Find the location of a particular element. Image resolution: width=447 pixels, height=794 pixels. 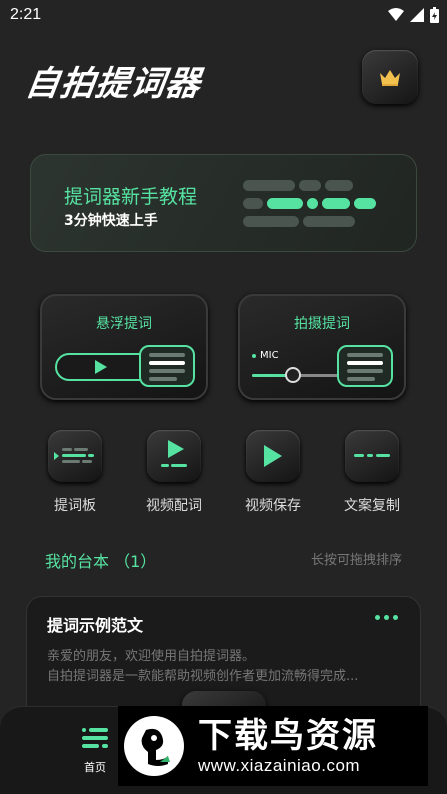

watermark-overlay: 下载鸟资源 www.xiazainiao.com is located at coordinates (273, 746).